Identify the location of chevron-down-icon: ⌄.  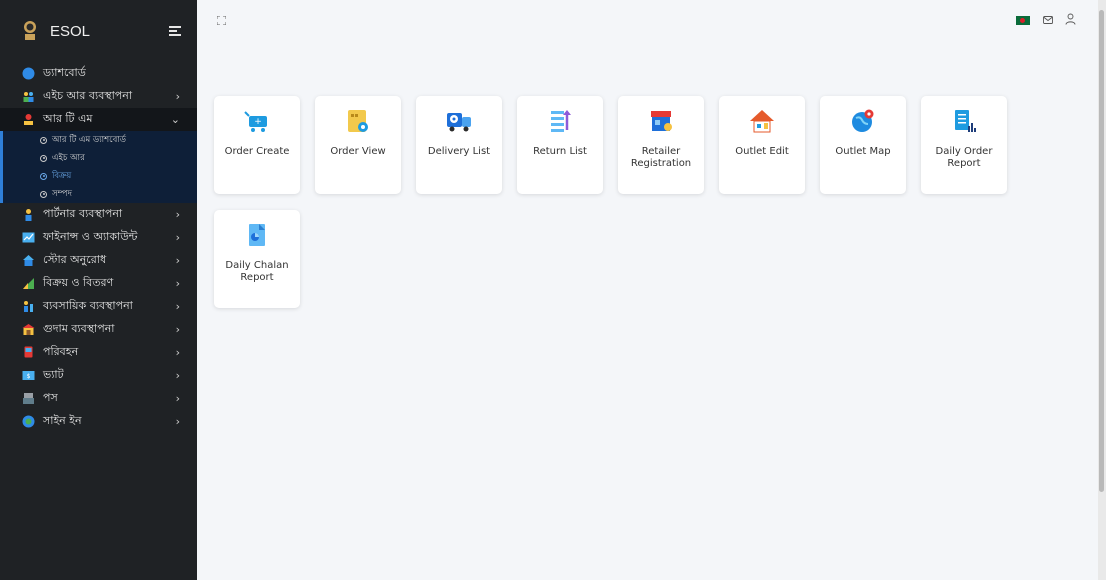
(175, 119).